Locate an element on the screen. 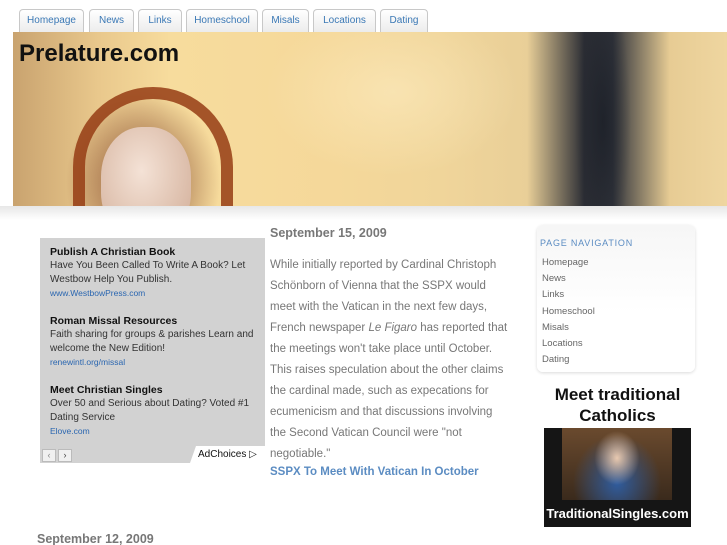 This screenshot has height=545, width=727. sidebar-item-dating: Dating is located at coordinates (555, 359).